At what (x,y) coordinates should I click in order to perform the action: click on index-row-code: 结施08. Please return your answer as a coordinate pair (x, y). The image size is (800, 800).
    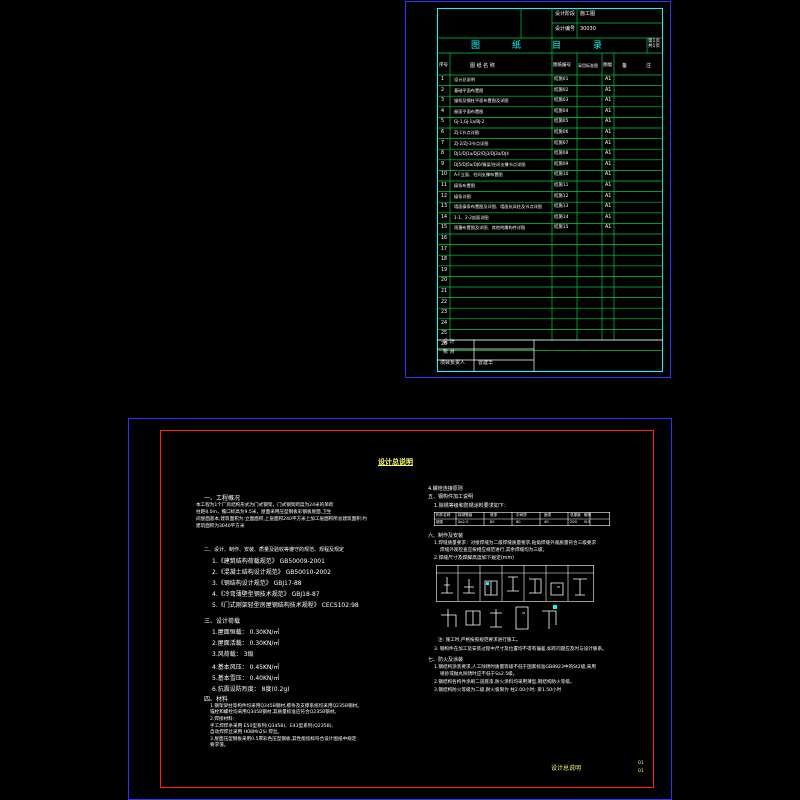
    Looking at the image, I should click on (561, 154).